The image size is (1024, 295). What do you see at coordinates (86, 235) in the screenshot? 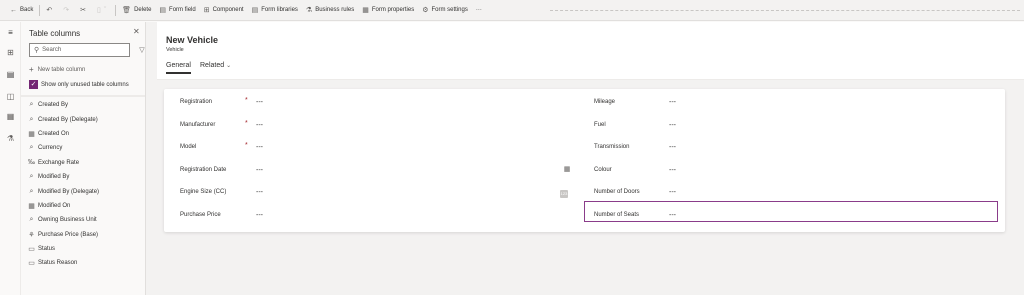
I see `column-item: ⚘ Purchase Price (Base)` at bounding box center [86, 235].